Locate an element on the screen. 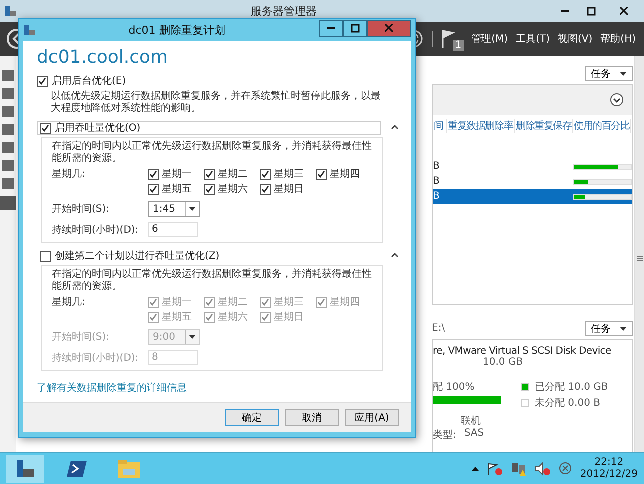  column-header: 间 is located at coordinates (440, 126).